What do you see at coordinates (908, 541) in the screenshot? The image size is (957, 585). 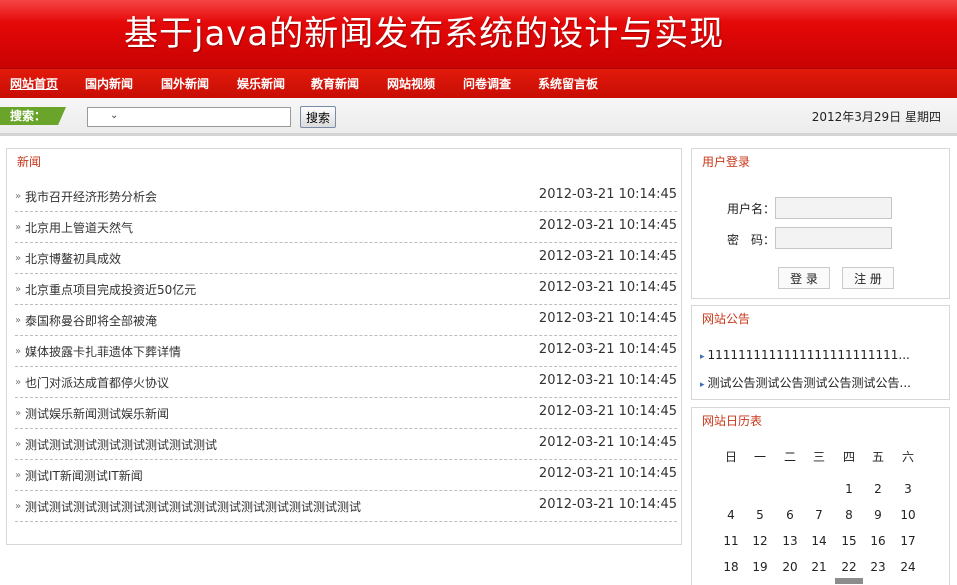 I see `calendar-day: 17` at bounding box center [908, 541].